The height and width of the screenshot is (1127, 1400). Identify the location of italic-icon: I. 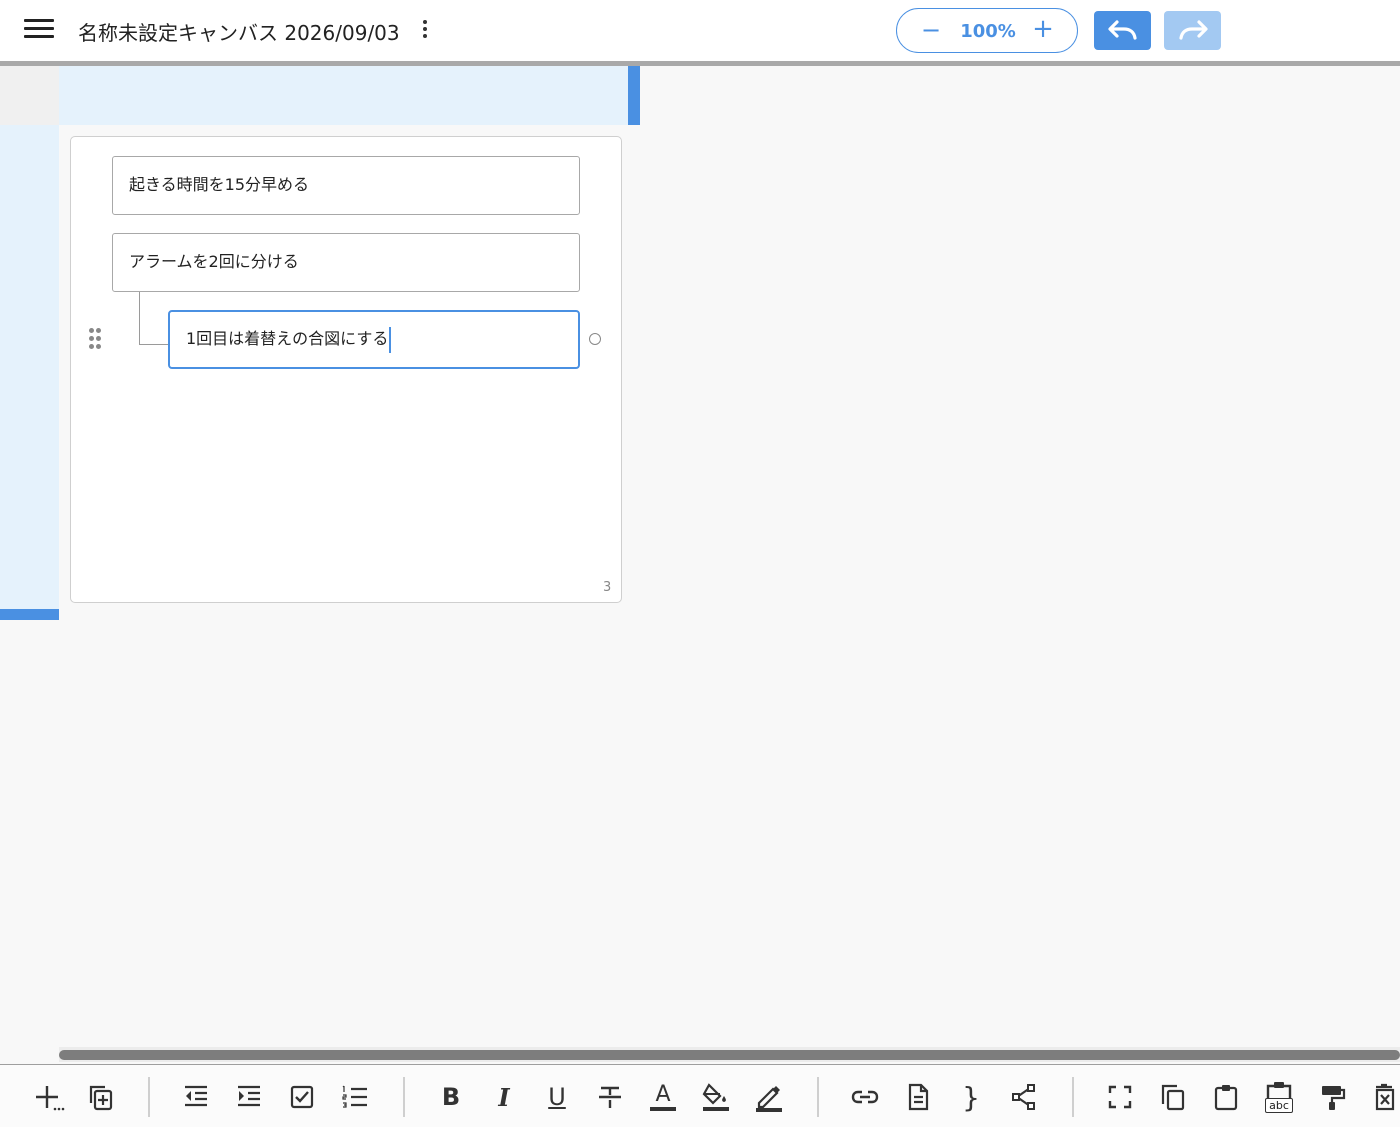
(504, 1097).